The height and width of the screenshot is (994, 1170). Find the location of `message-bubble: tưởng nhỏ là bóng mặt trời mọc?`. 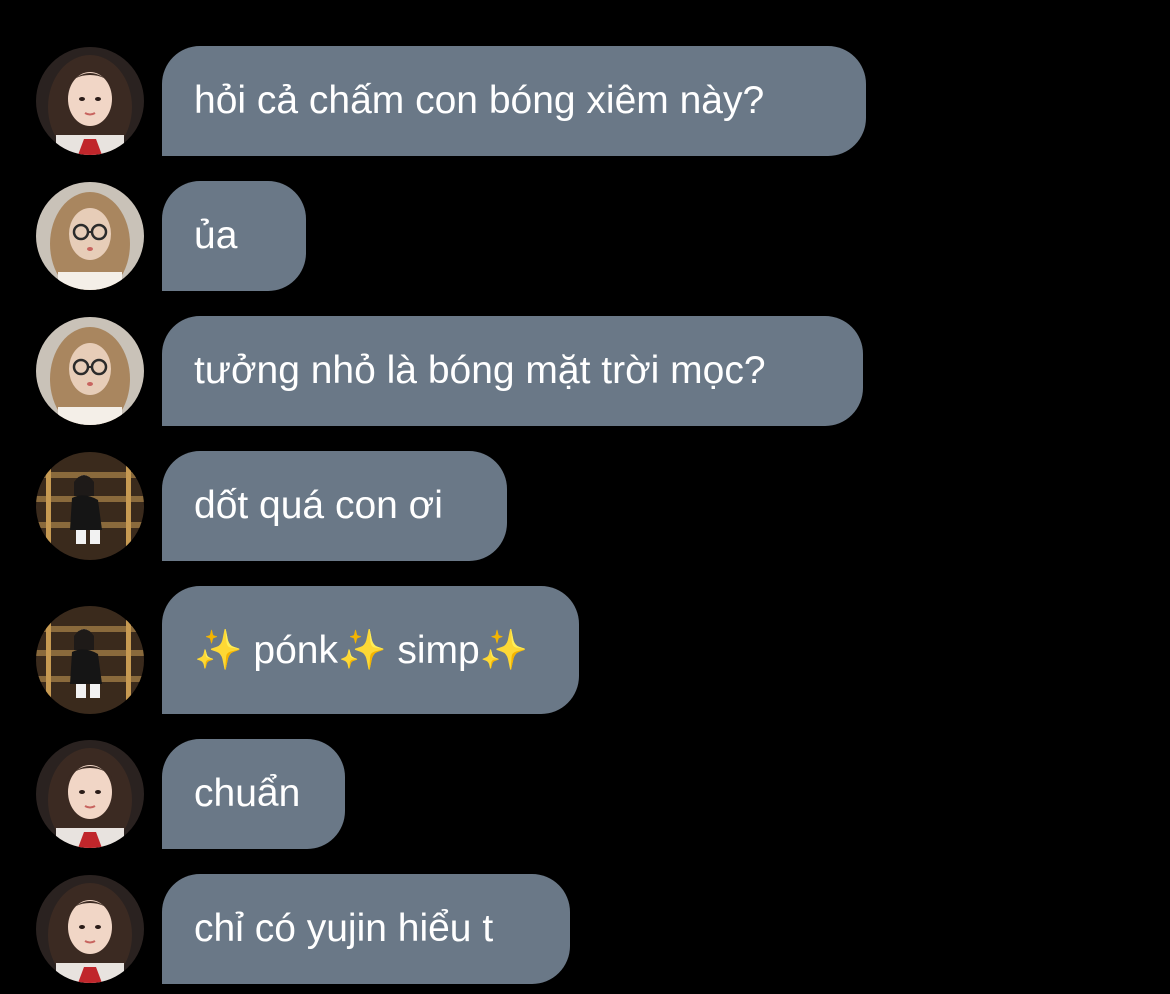

message-bubble: tưởng nhỏ là bóng mặt trời mọc? is located at coordinates (512, 371).